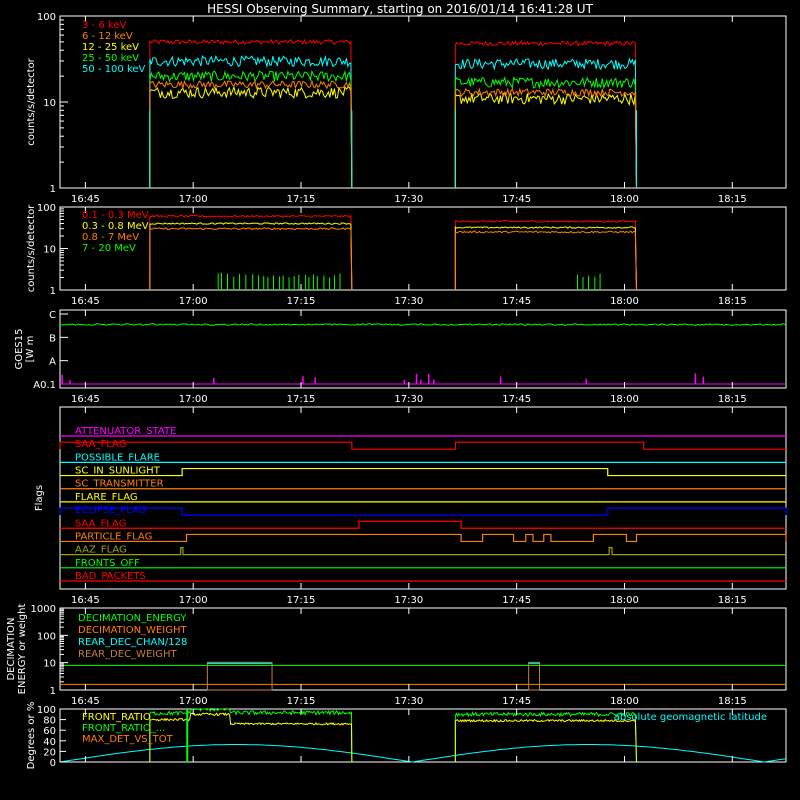 The image size is (800, 800). What do you see at coordinates (19, 348) in the screenshot?
I see `goes-ylabel-1: GOES15` at bounding box center [19, 348].